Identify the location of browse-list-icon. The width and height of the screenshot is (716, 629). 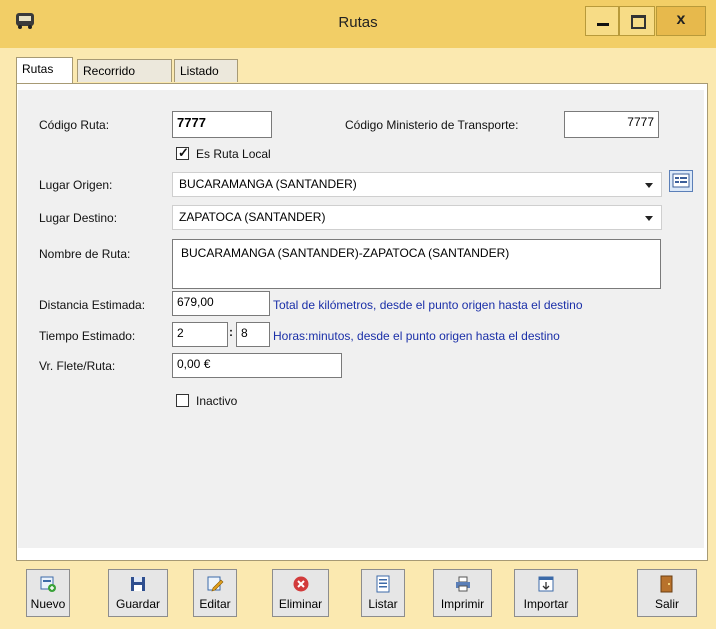
(681, 181).